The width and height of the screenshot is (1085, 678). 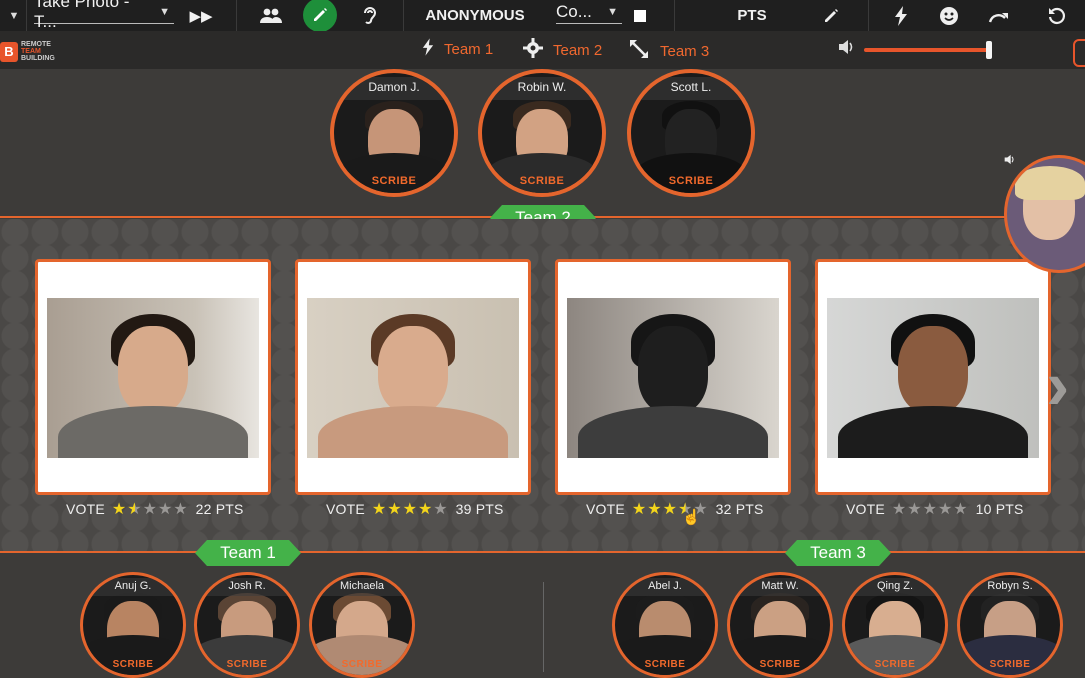 I want to click on tab-team-3: Team 3, so click(x=668, y=51).